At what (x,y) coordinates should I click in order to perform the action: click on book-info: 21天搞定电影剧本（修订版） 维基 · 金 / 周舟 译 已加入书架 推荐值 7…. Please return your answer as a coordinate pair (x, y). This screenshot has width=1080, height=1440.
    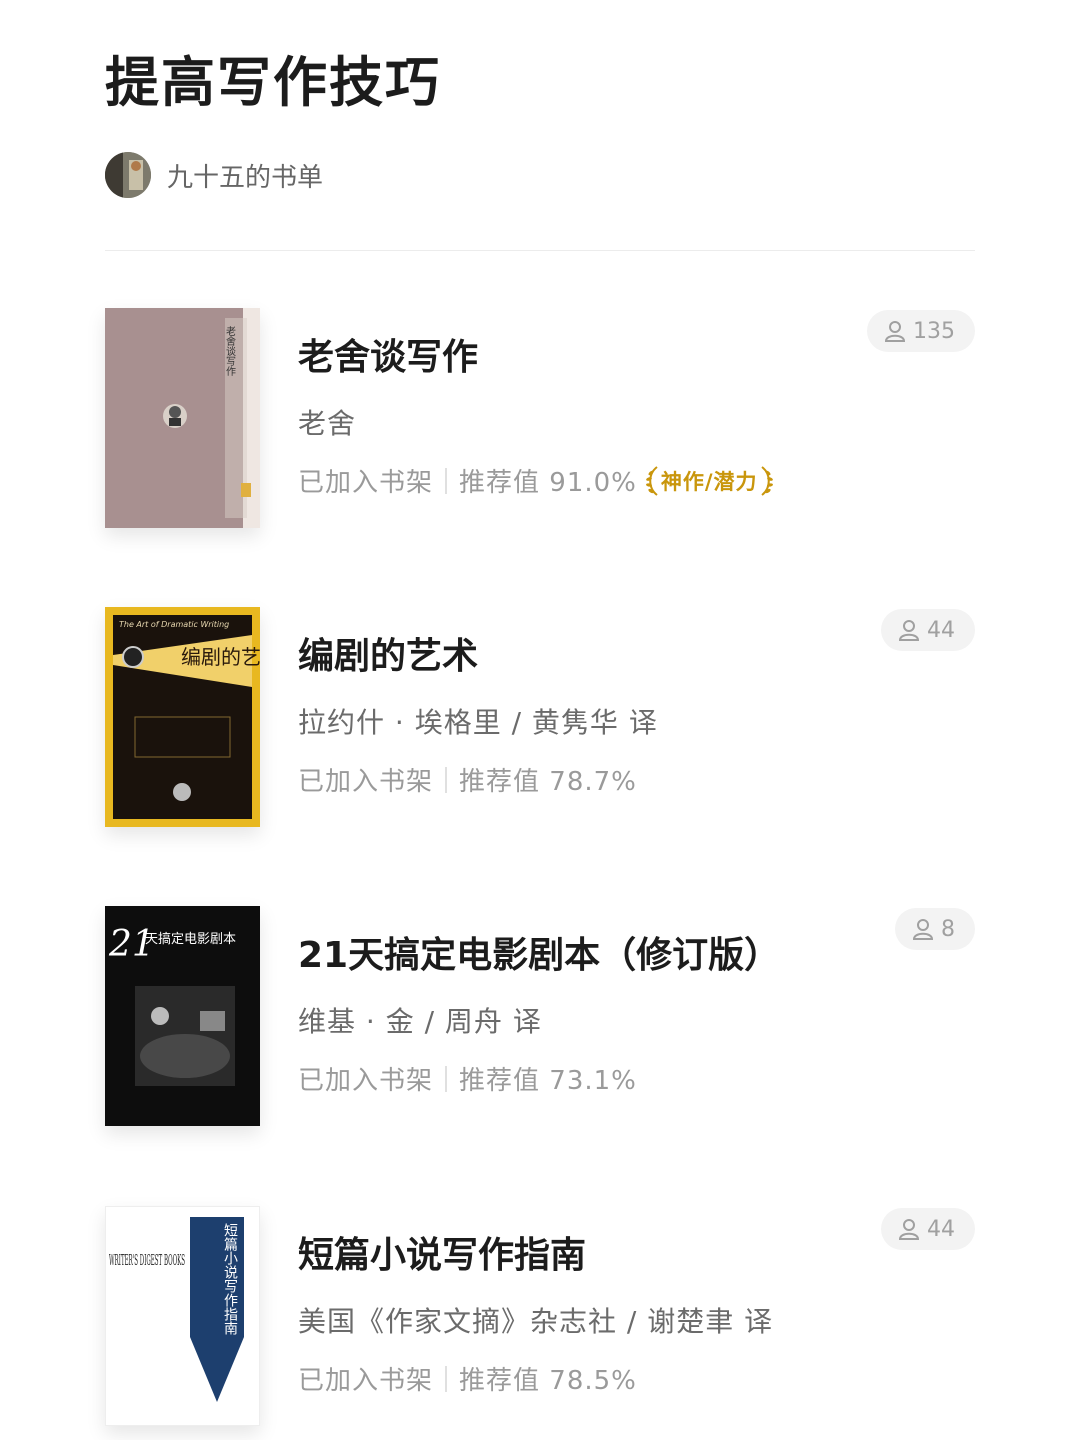
    Looking at the image, I should click on (539, 1011).